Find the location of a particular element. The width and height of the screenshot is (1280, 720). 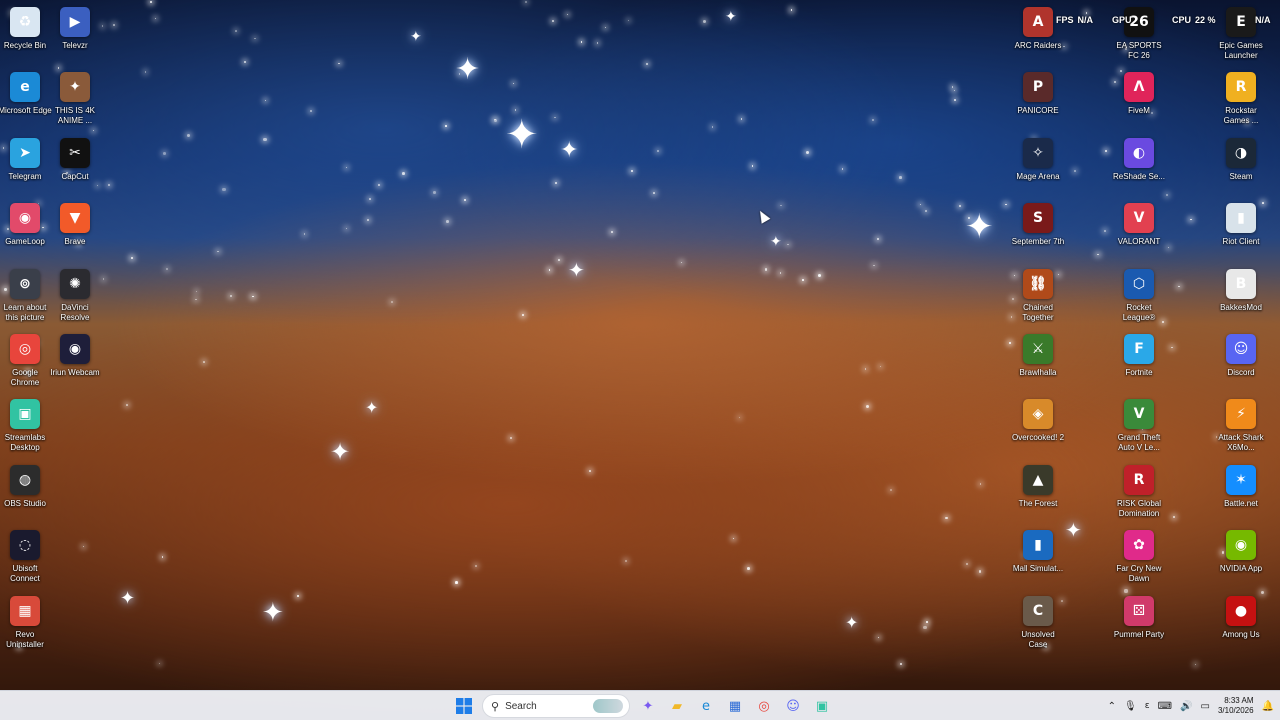

desktop-shortcut-riot-client: ▮ Riot Client is located at coordinates (1241, 232).